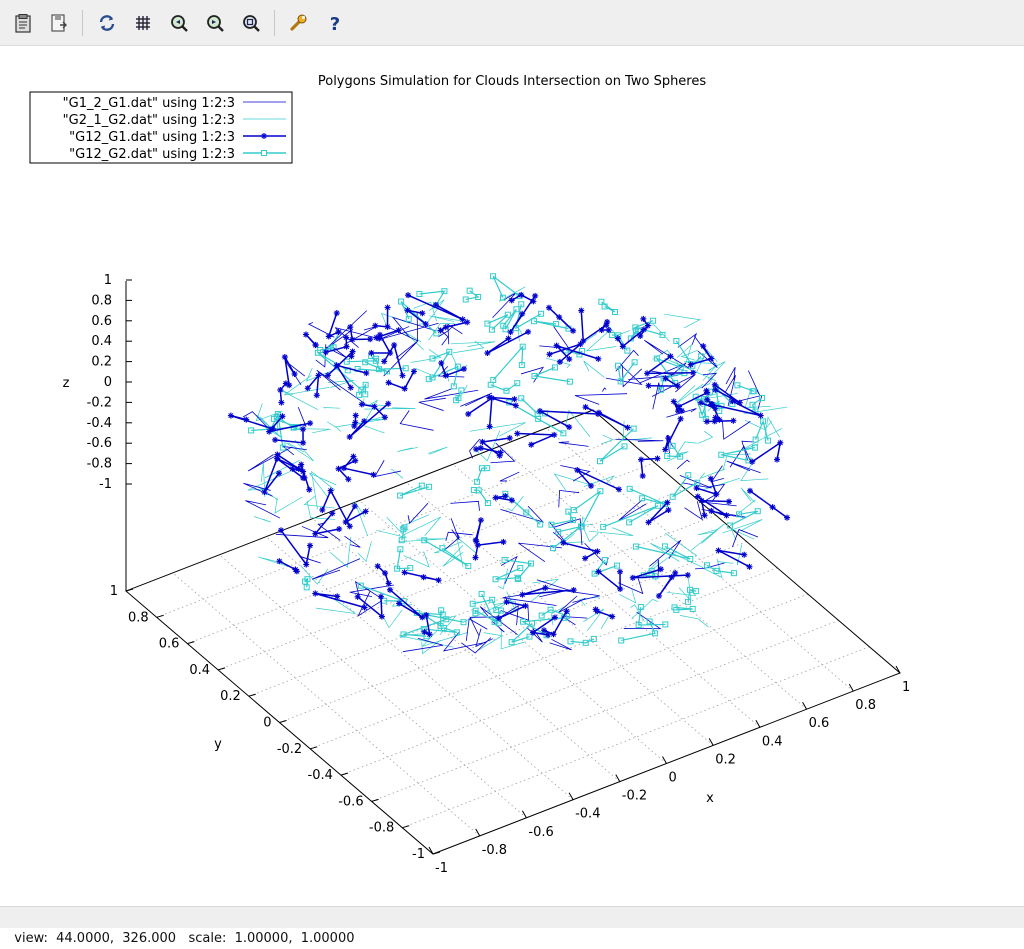 The height and width of the screenshot is (949, 1024). What do you see at coordinates (865, 705) in the screenshot?
I see `x-tick-label: 0.8` at bounding box center [865, 705].